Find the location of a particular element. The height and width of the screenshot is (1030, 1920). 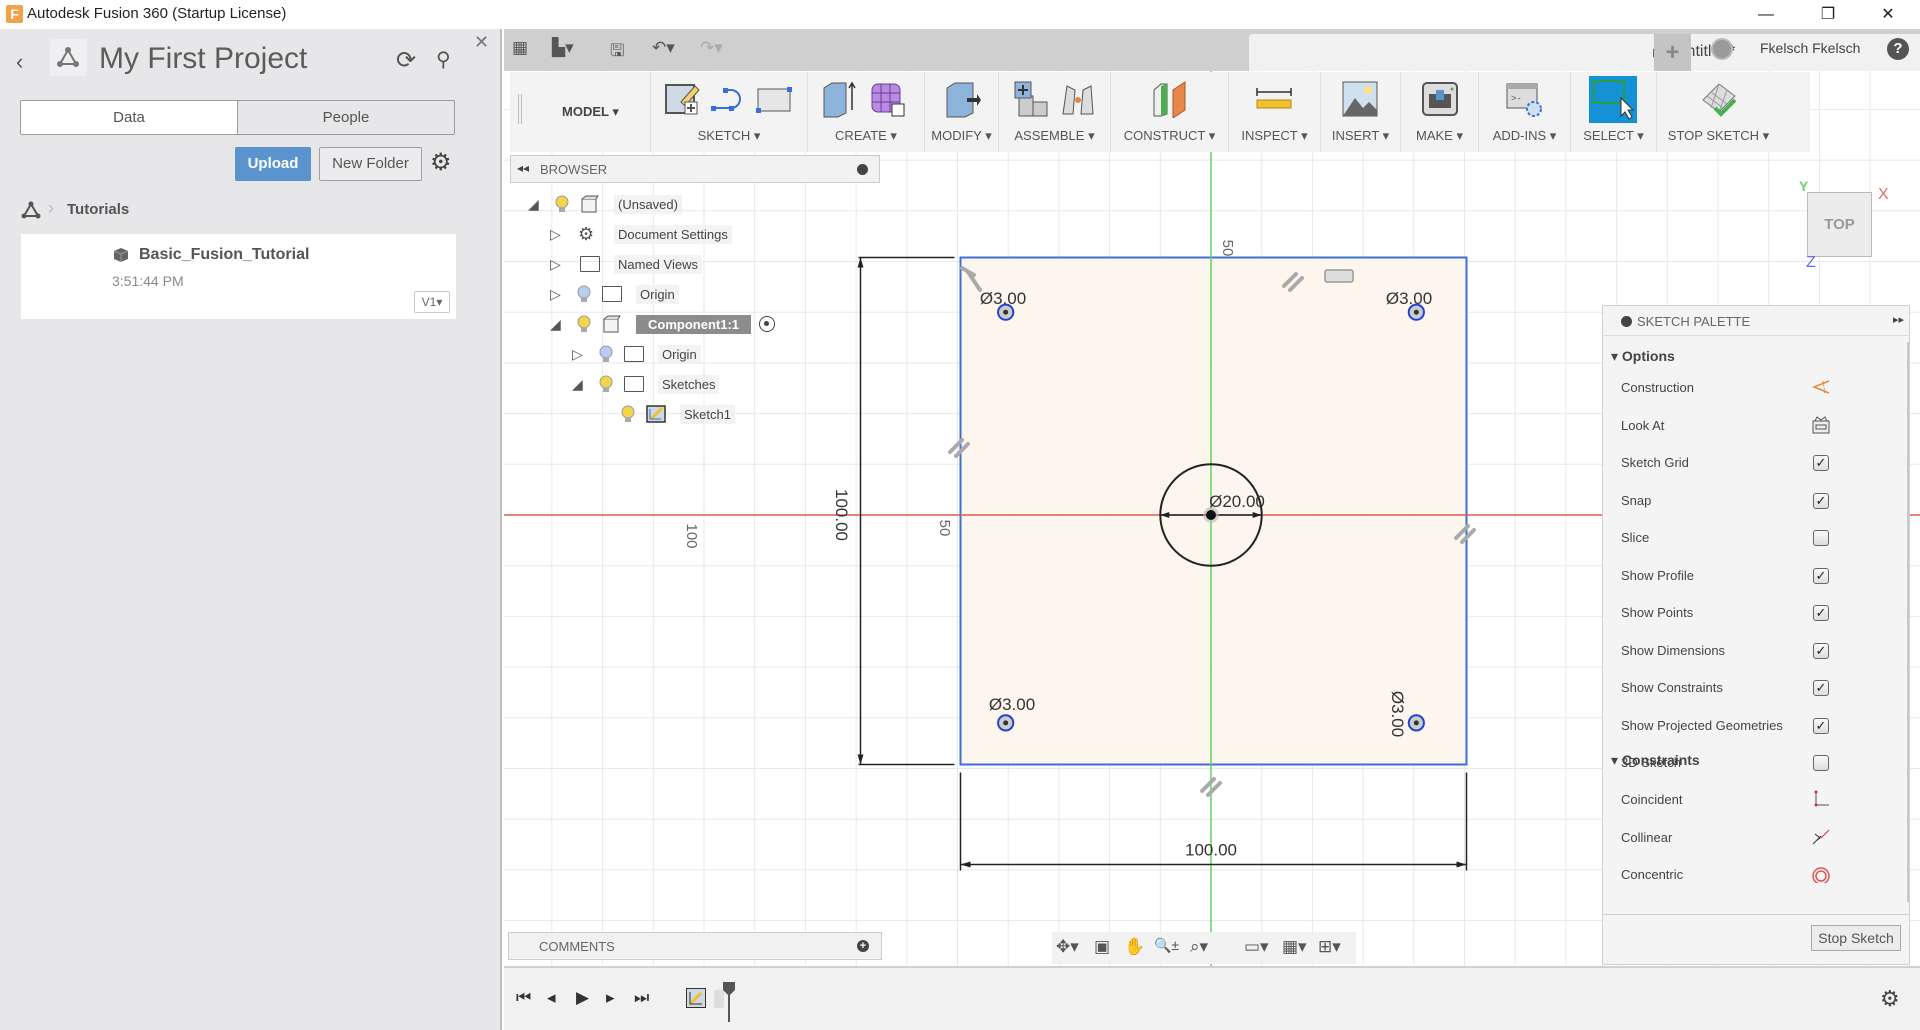

browser-tree-item: ▷ Named Views is located at coordinates (626, 264).